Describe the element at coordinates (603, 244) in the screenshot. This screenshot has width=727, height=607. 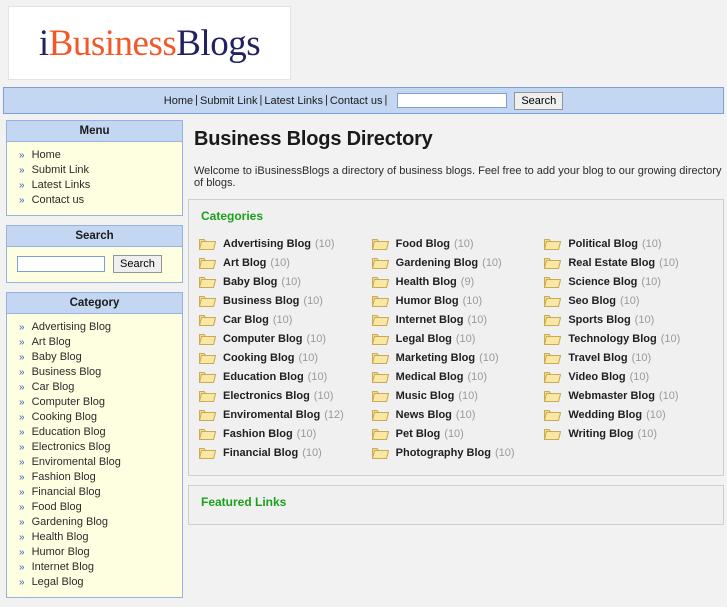
I see `category-name: Political Blog` at that location.